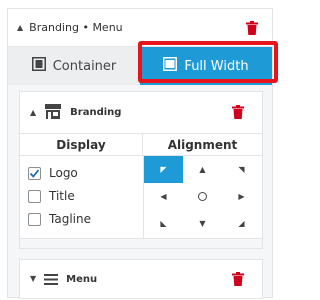 The width and height of the screenshot is (320, 300). I want to click on expand-arrow-icon: ▼, so click(33, 279).